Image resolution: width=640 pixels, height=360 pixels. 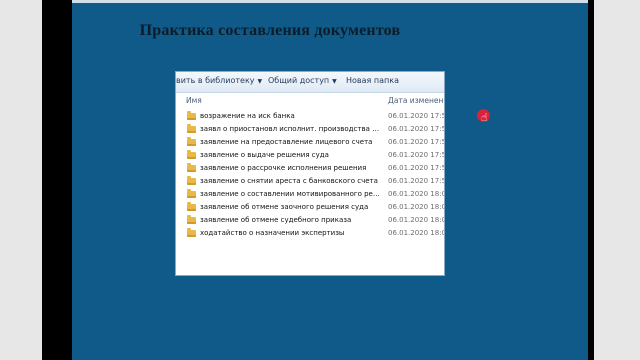 I want to click on new-folder-button: Новая папка, so click(x=372, y=80).